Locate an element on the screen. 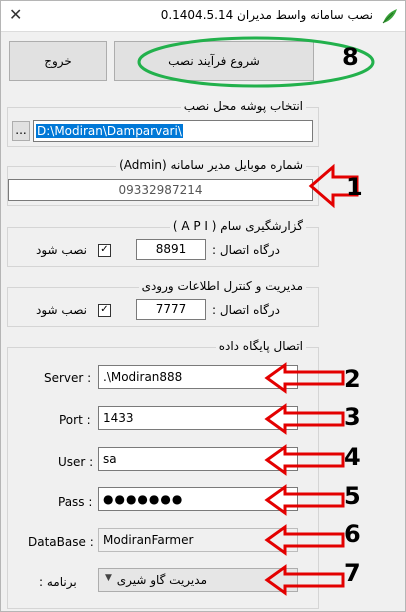 Image resolution: width=406 pixels, height=612 pixels. api-port-label: درگاه اتصال : is located at coordinates (246, 250).